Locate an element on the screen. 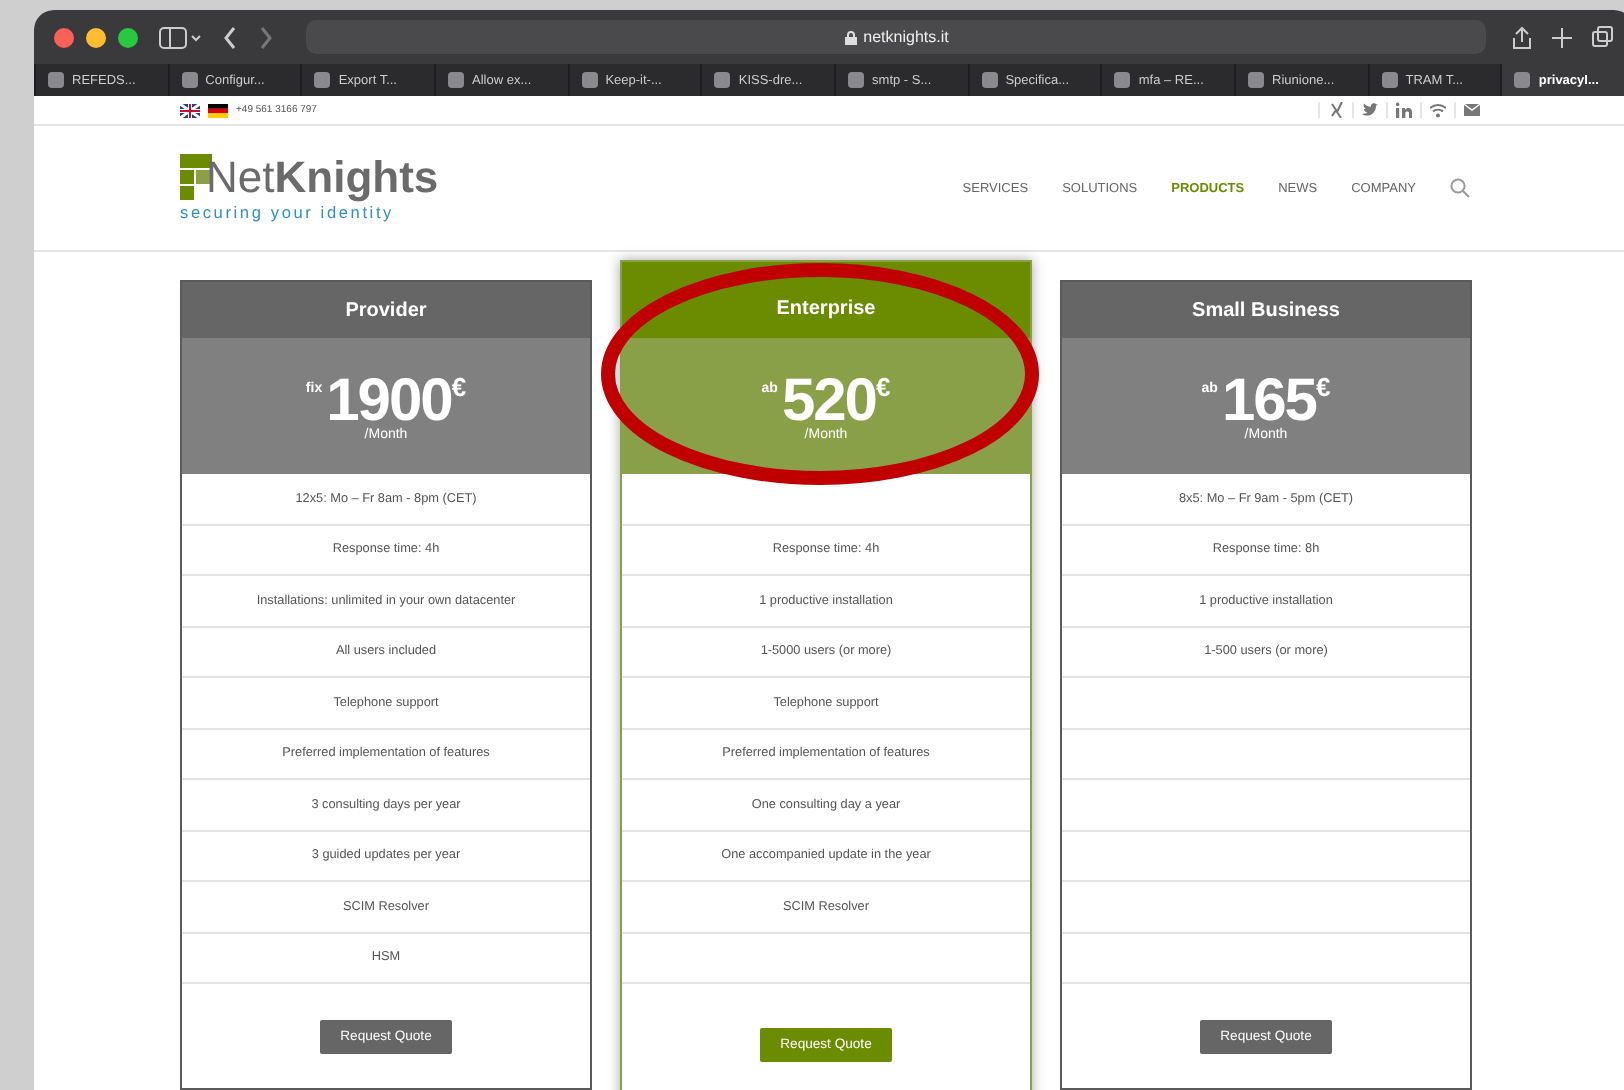 This screenshot has width=1624, height=1090. price-amount: 165 is located at coordinates (1268, 401).